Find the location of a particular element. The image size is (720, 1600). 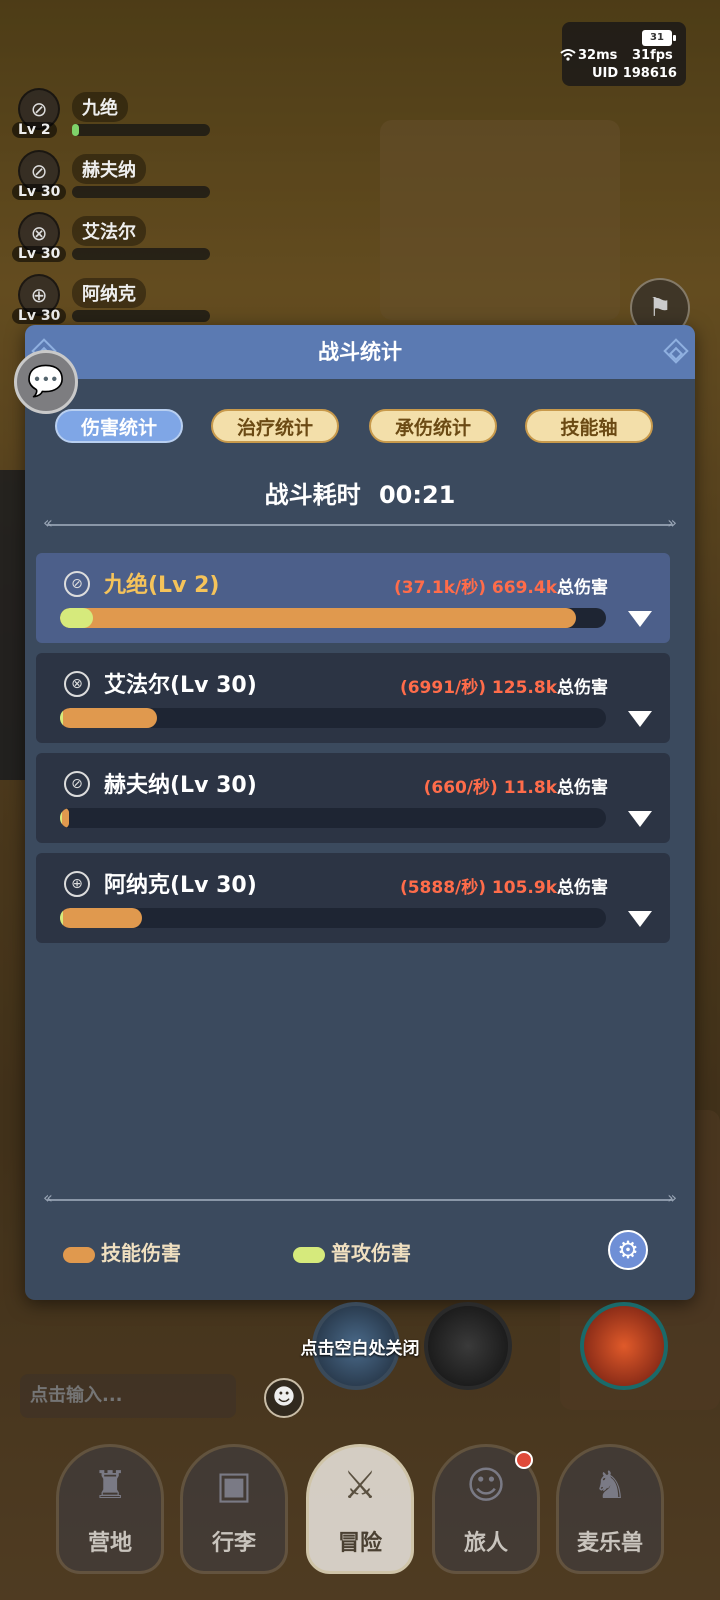

damage-row: ⊗ 艾法尔(Lv 30) (6991/秒) 125.8k总伤害 is located at coordinates (353, 698).